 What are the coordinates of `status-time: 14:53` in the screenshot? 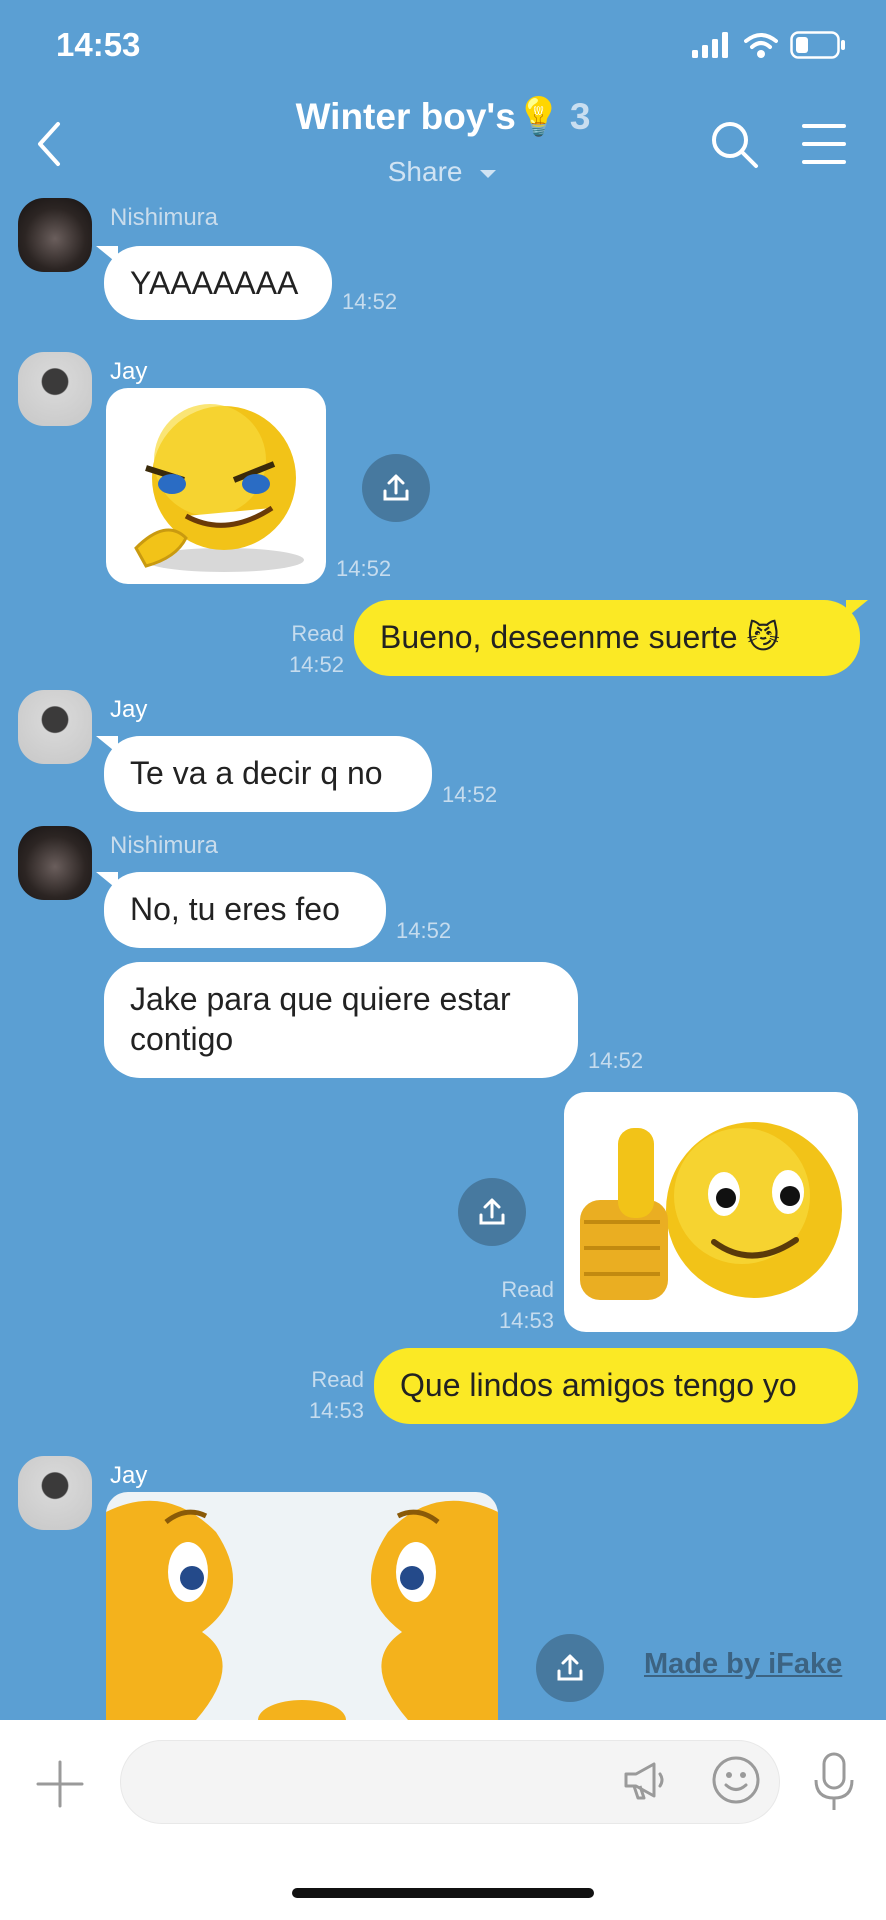 It's located at (98, 44).